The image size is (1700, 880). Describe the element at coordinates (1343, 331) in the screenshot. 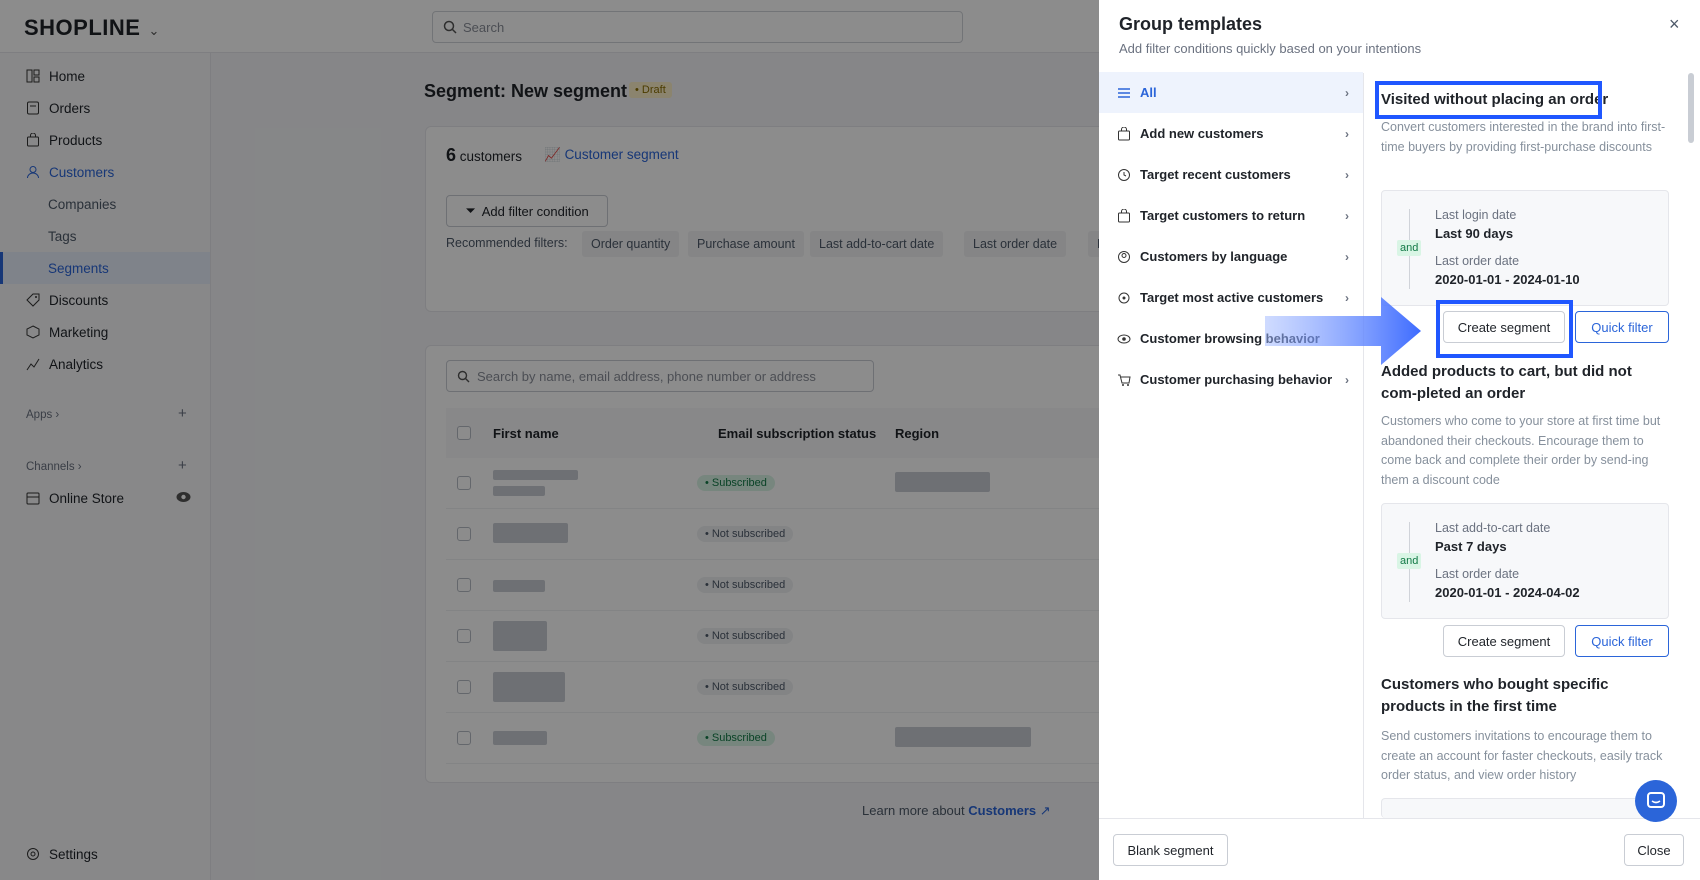

I see `pointer-arrow-icon` at that location.